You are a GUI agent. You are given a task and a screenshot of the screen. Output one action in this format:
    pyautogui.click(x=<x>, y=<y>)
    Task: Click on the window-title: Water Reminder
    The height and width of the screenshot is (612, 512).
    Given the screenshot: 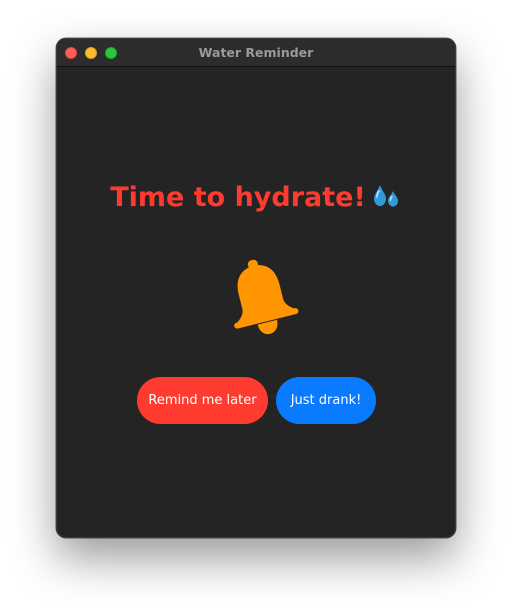 What is the action you would take?
    pyautogui.click(x=256, y=52)
    